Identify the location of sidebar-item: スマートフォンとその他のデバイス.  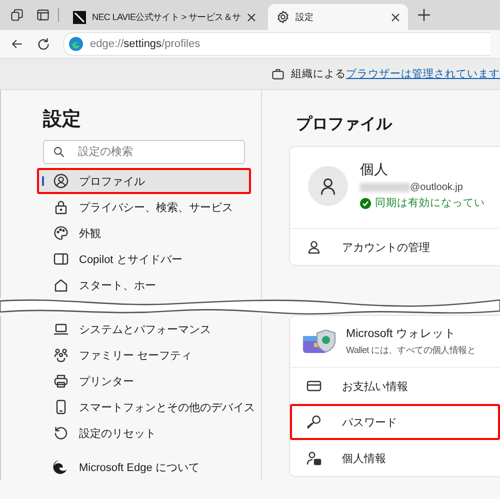
(144, 407).